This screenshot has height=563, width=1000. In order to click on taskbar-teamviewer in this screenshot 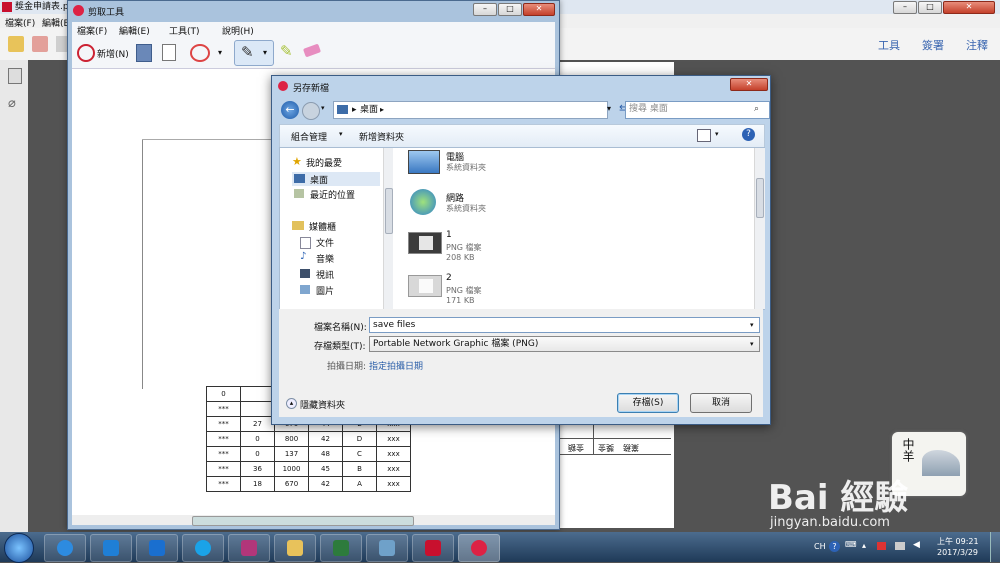, I will do `click(157, 548)`.